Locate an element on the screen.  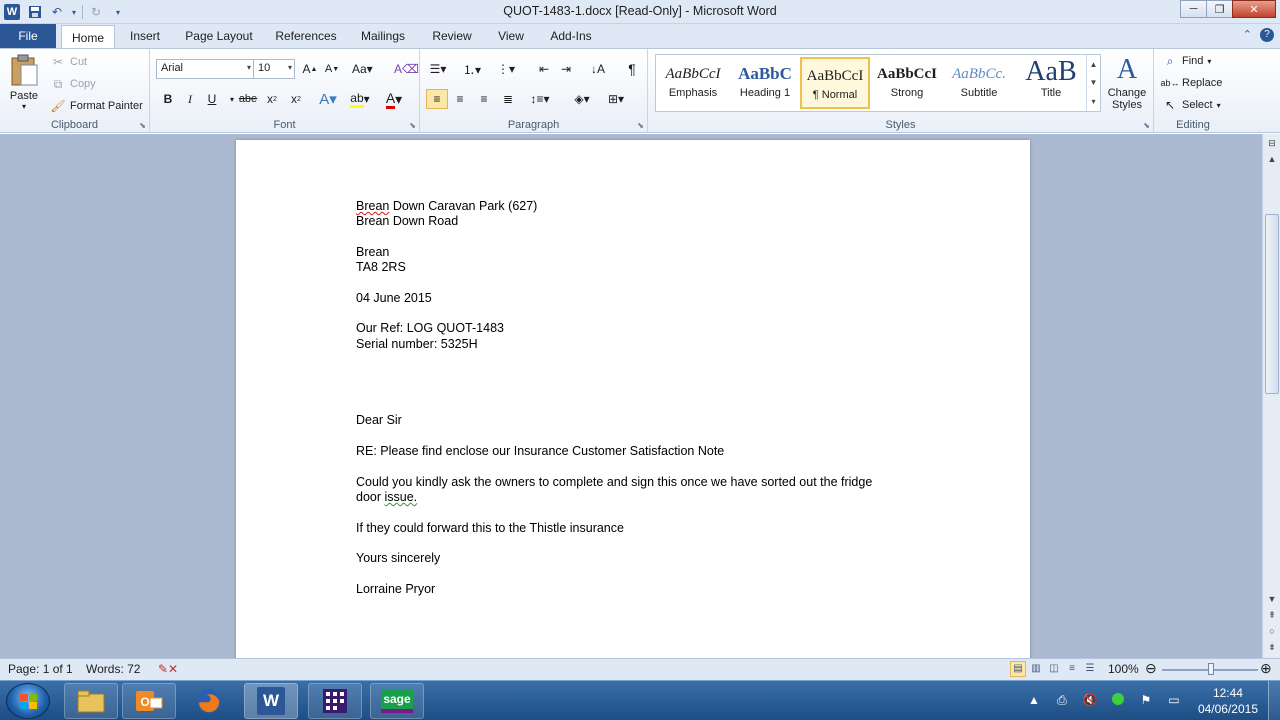
print-layout-view-icon: ▤ is located at coordinates (1018, 669).